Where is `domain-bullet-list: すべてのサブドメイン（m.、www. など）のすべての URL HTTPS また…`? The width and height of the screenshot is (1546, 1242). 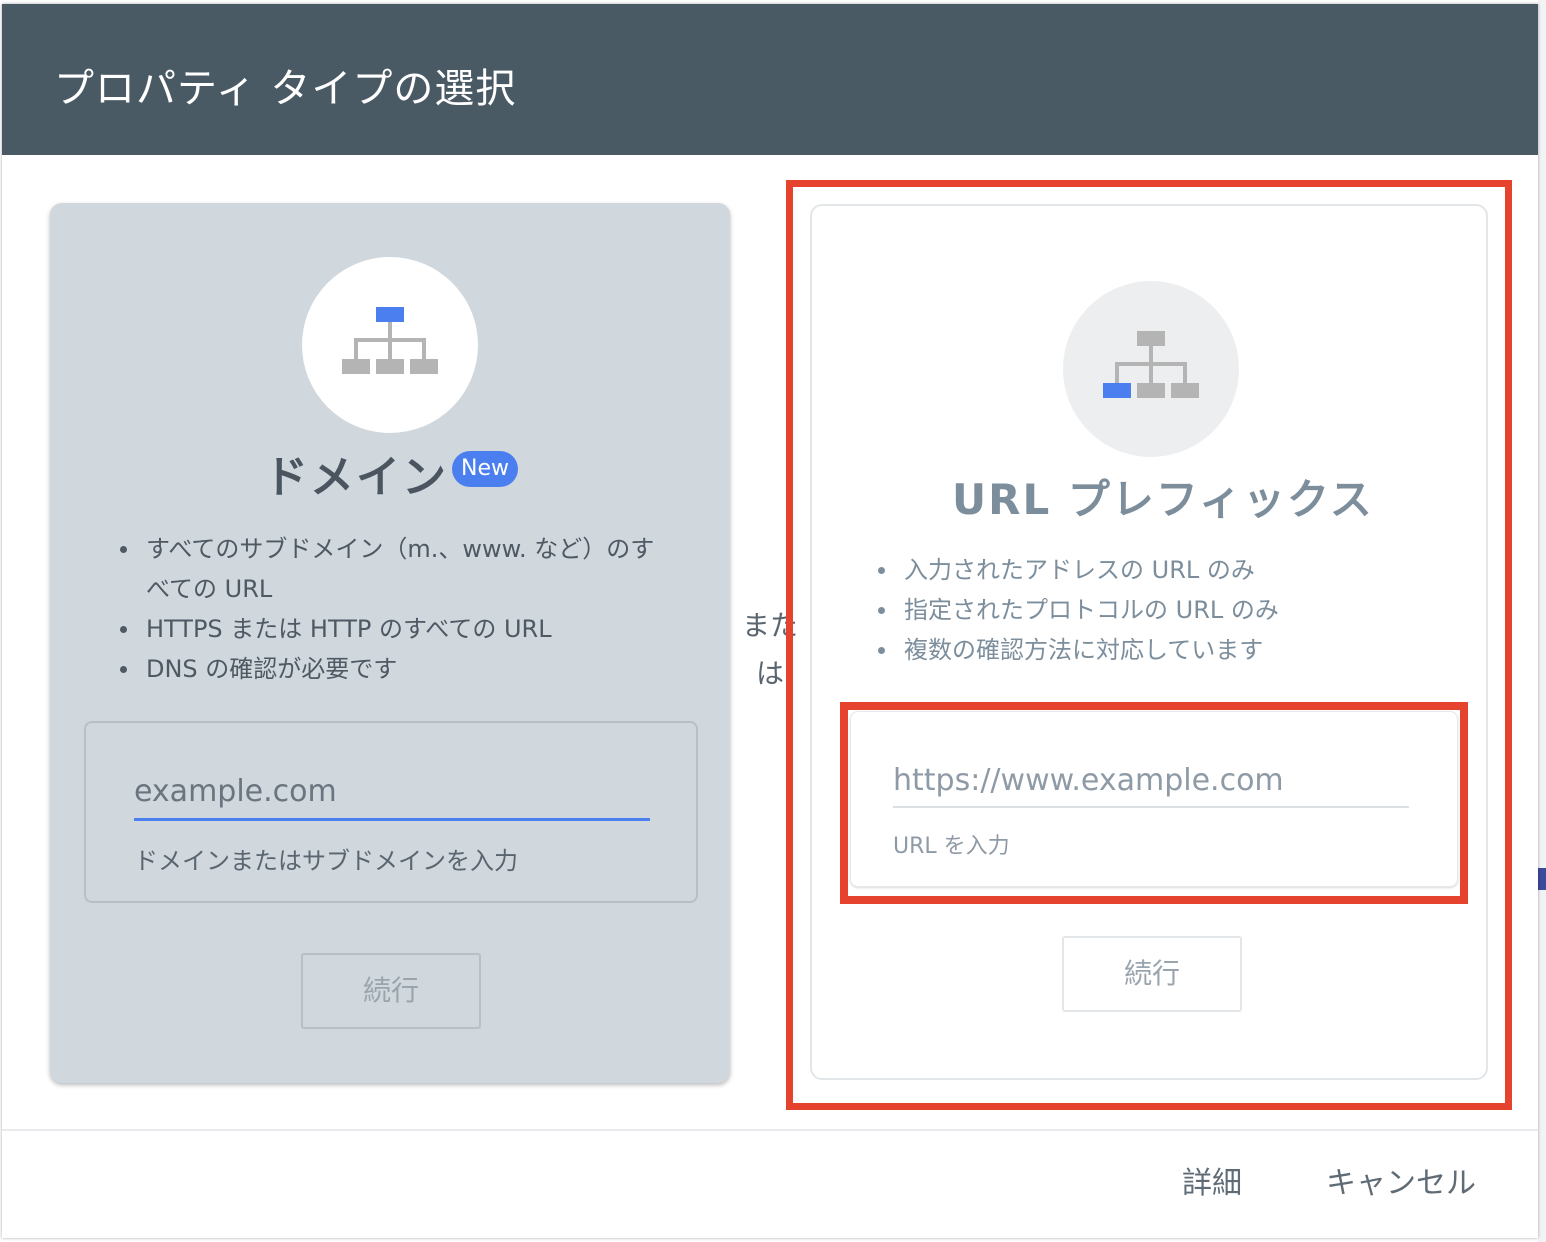
domain-bullet-list: すべてのサブドメイン（m.、www. など）のすべての URL HTTPS また… is located at coordinates (389, 609).